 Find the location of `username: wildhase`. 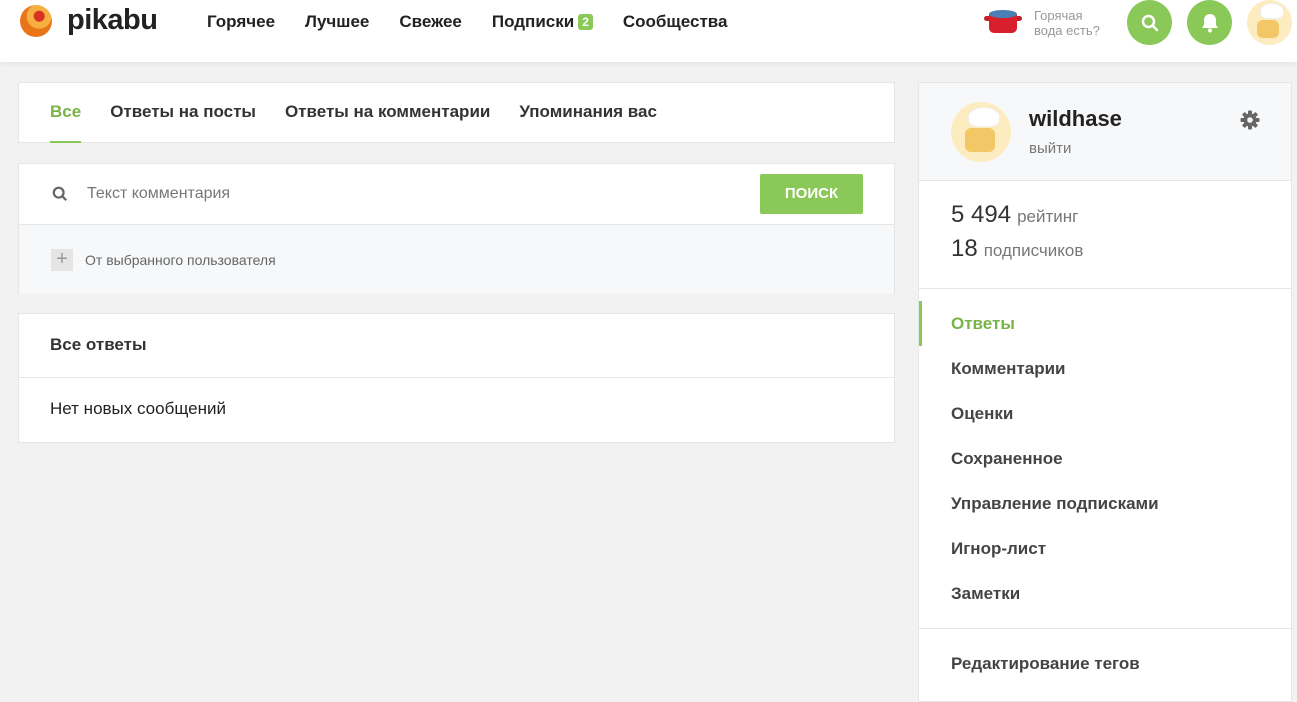

username: wildhase is located at coordinates (1075, 119).